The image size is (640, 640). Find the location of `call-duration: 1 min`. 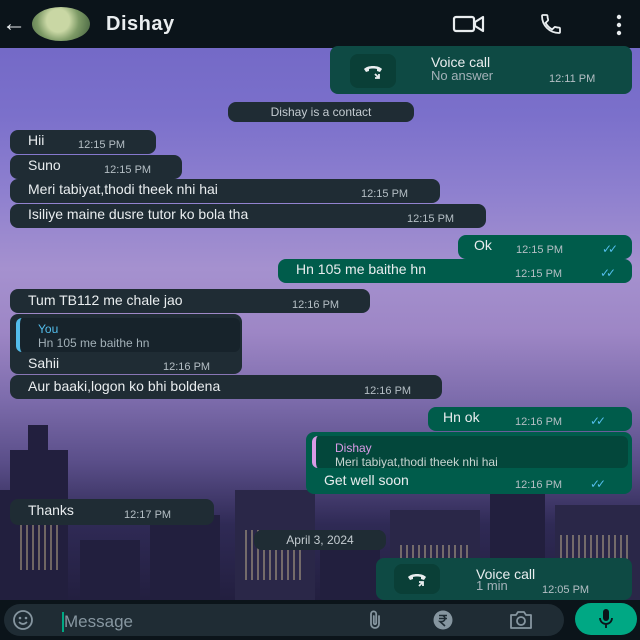

call-duration: 1 min is located at coordinates (492, 585).